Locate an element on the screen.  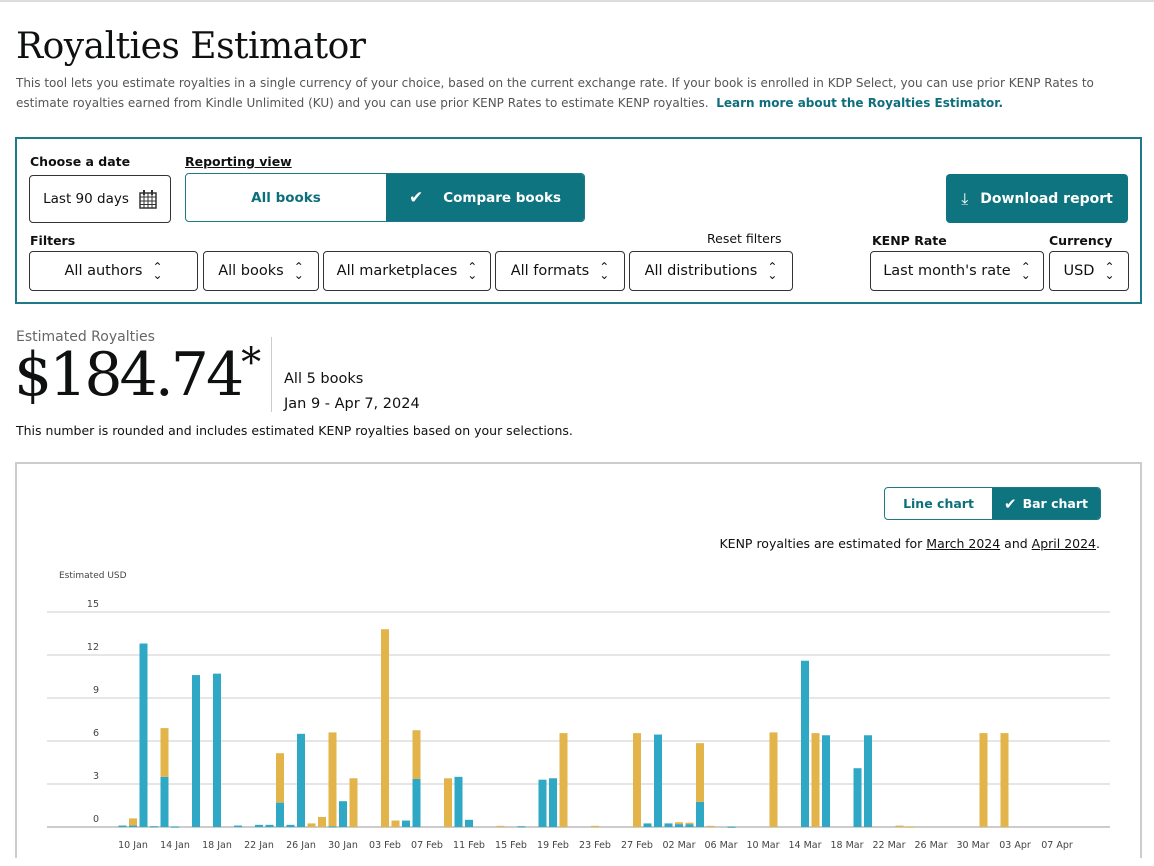
x-tick-label: 10 Mar is located at coordinates (762, 845).